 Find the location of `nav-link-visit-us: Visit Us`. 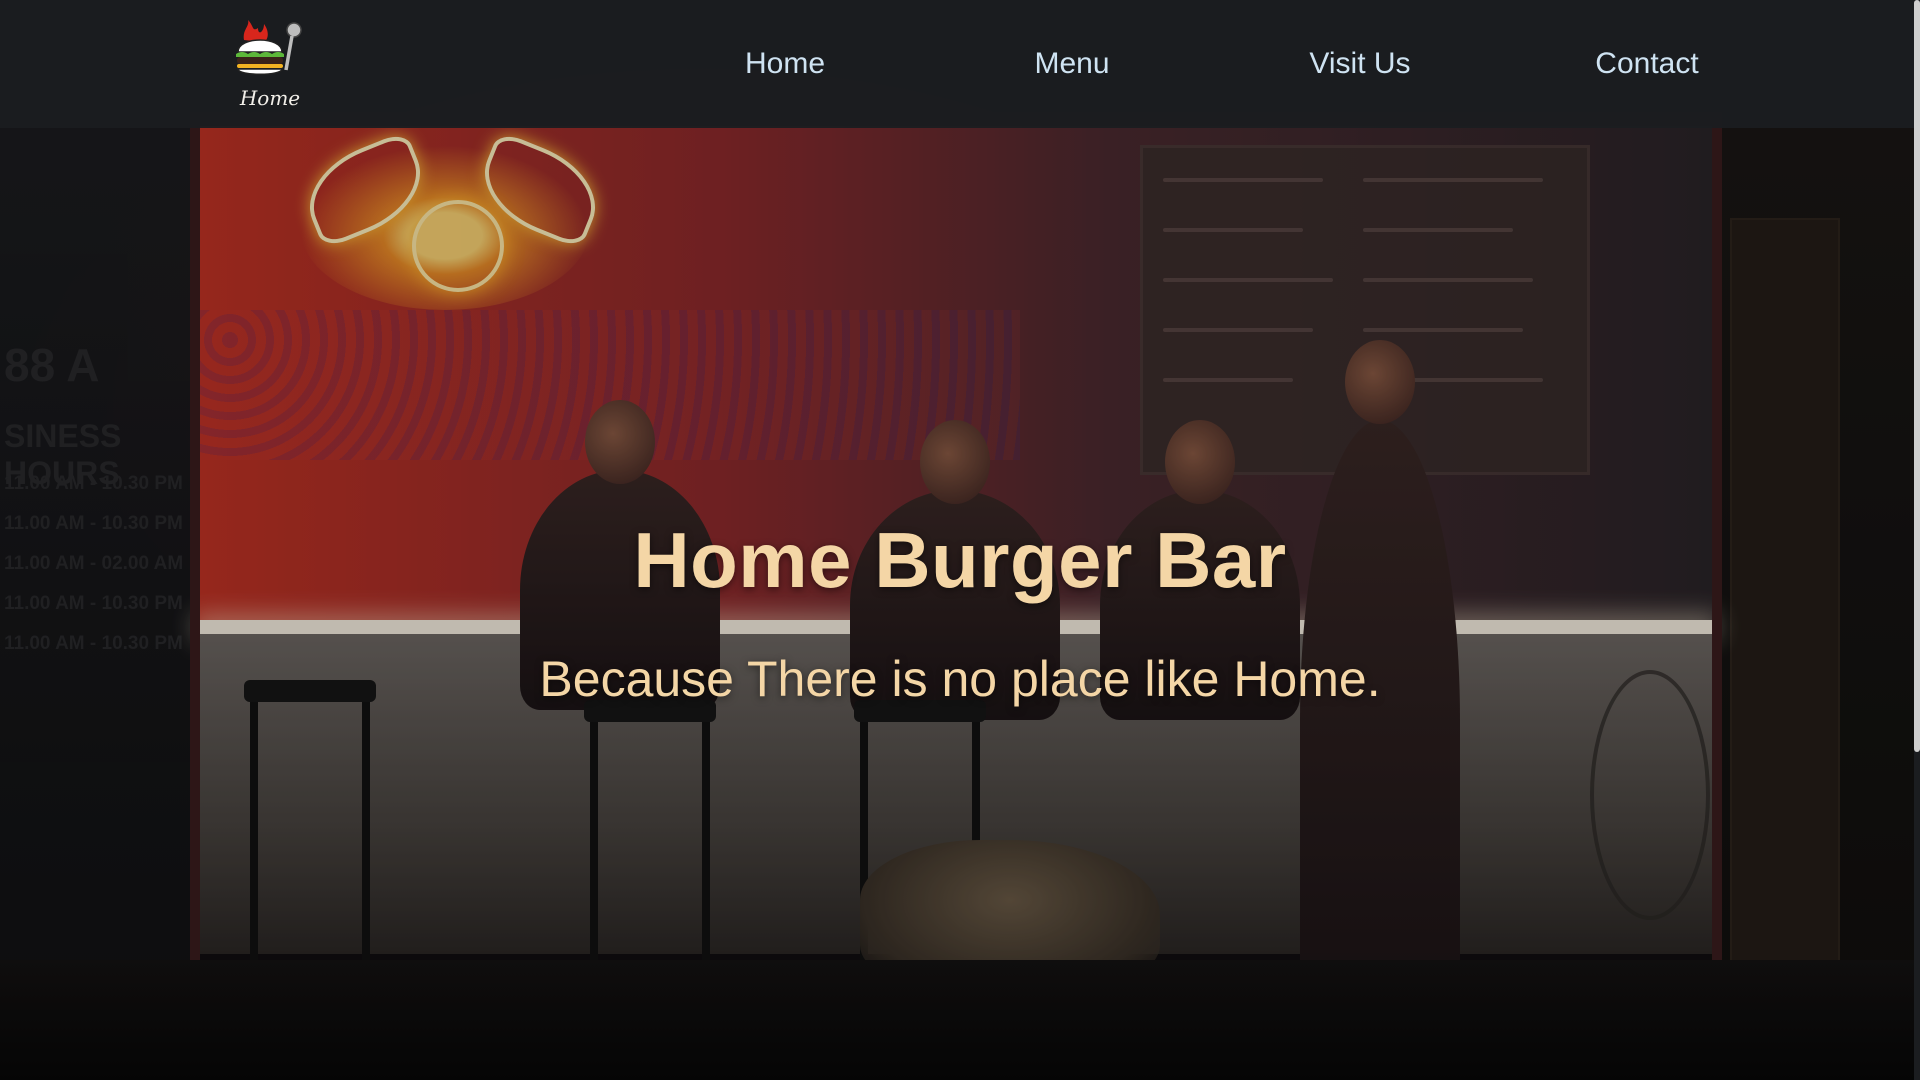

nav-link-visit-us: Visit Us is located at coordinates (1360, 64).